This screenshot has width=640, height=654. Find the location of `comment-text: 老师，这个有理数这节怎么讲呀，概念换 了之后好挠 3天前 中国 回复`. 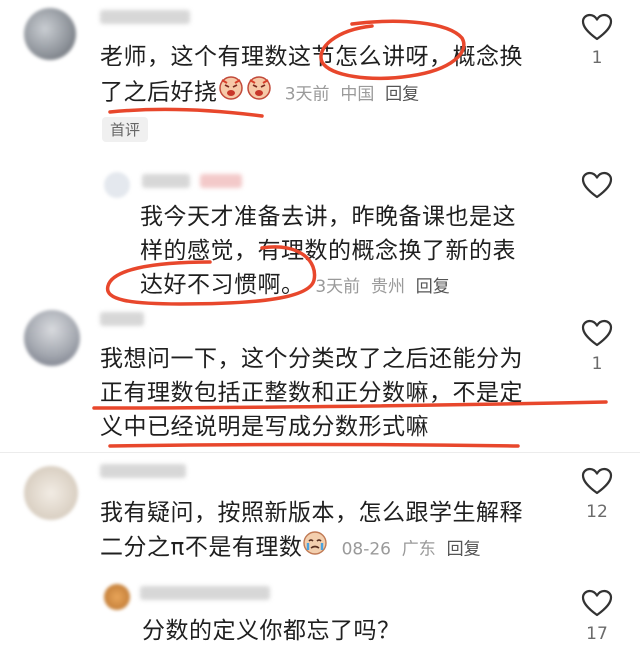

comment-text: 老师，这个有理数这节怎么讲呀，概念换 了之后好挠 3天前 中国 回复 is located at coordinates (330, 76).